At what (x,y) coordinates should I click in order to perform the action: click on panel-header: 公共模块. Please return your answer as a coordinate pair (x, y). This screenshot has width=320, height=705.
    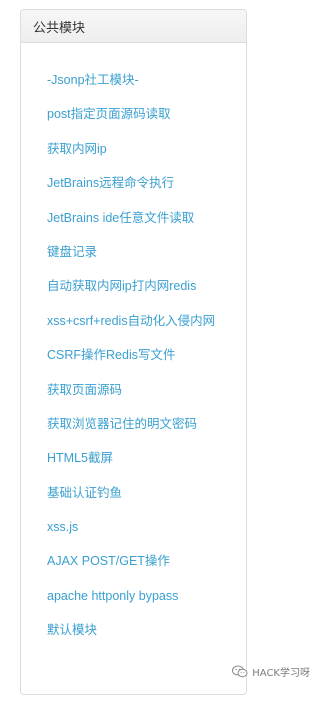
    Looking at the image, I should click on (133, 26).